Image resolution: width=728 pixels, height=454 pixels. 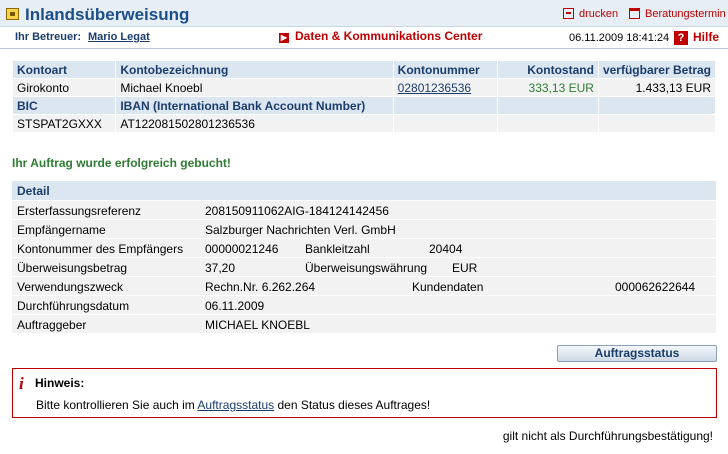 I want to click on data-center-label: Daten & Kommunikations Center, so click(x=389, y=36).